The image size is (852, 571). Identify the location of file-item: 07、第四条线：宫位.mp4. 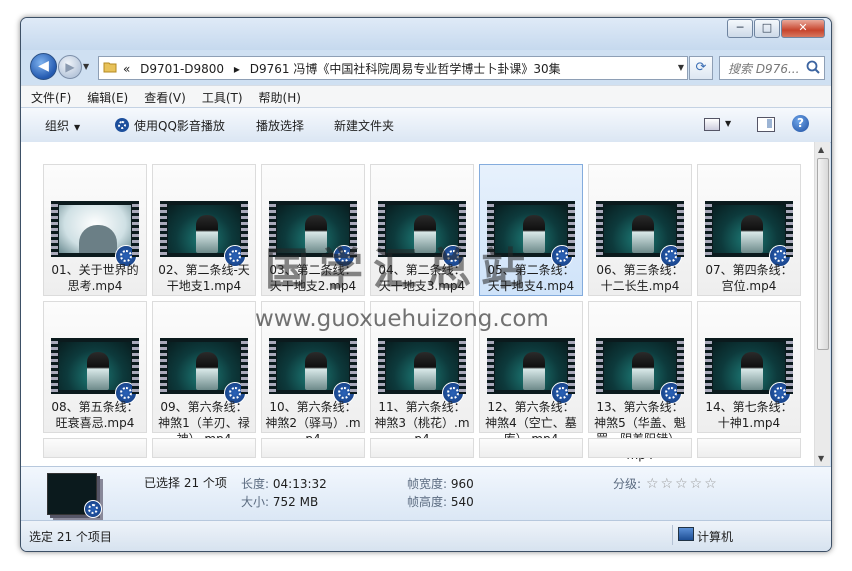
(749, 230).